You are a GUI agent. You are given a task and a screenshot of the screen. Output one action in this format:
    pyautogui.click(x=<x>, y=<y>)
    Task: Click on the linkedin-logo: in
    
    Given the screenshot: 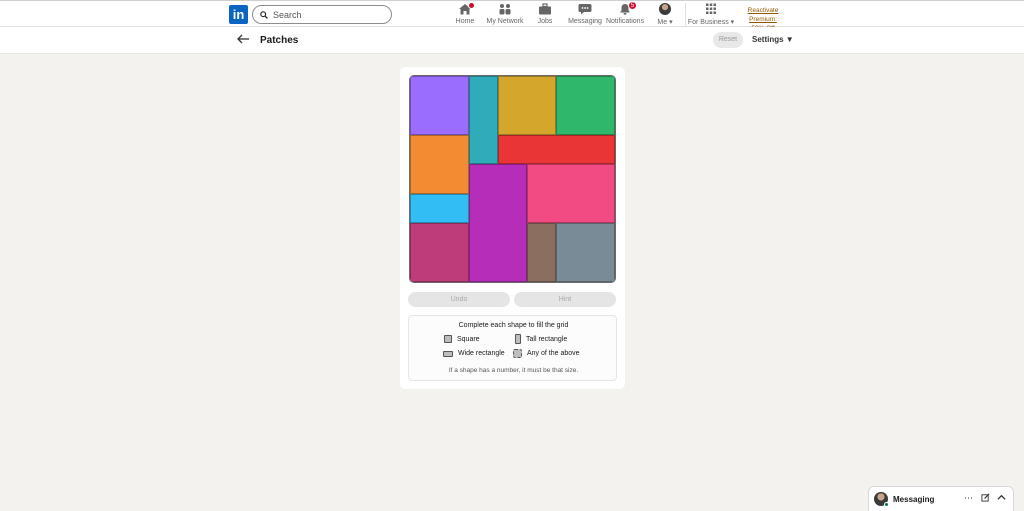 What is the action you would take?
    pyautogui.click(x=238, y=14)
    